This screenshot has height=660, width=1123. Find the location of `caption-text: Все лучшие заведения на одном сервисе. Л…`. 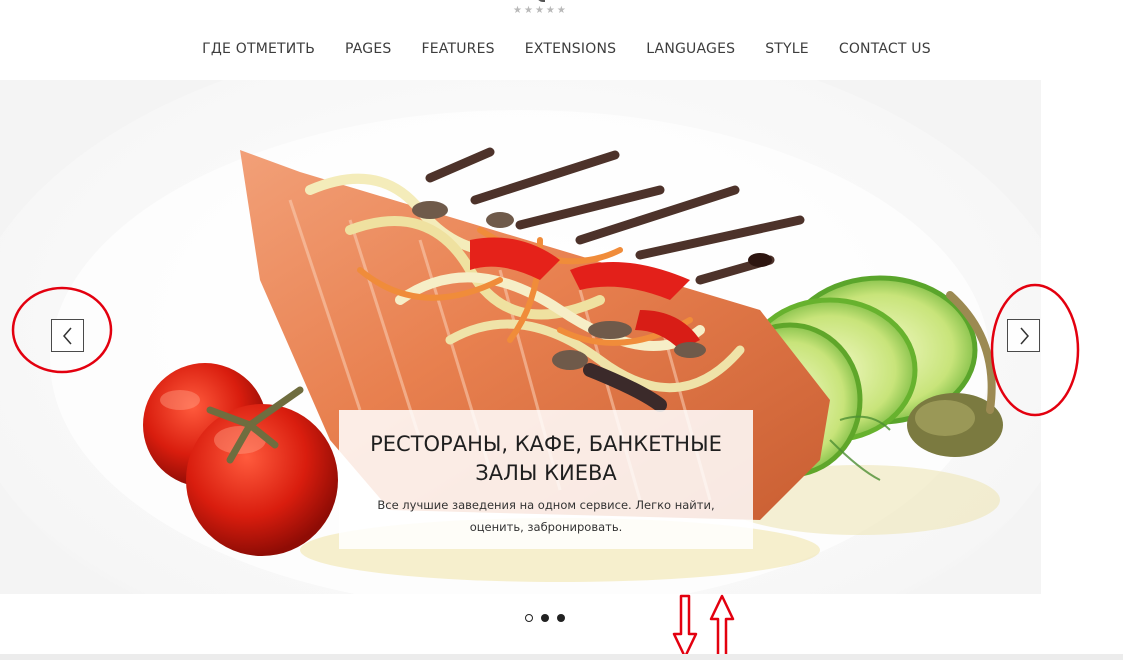

caption-text: Все лучшие заведения на одном сервисе. Л… is located at coordinates (546, 516).